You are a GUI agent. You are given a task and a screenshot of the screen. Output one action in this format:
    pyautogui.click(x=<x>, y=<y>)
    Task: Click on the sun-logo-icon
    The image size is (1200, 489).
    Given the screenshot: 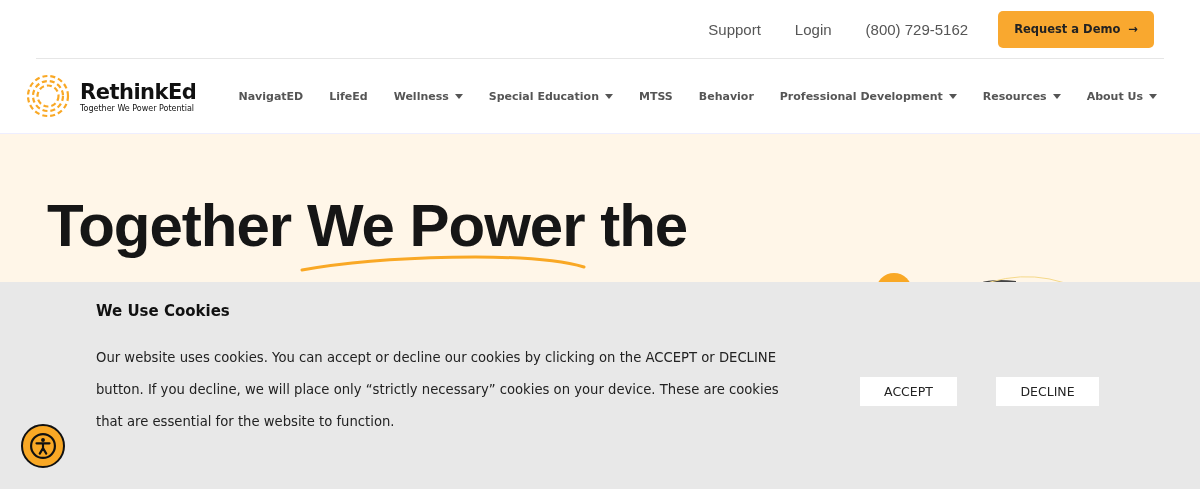 What is the action you would take?
    pyautogui.click(x=48, y=96)
    